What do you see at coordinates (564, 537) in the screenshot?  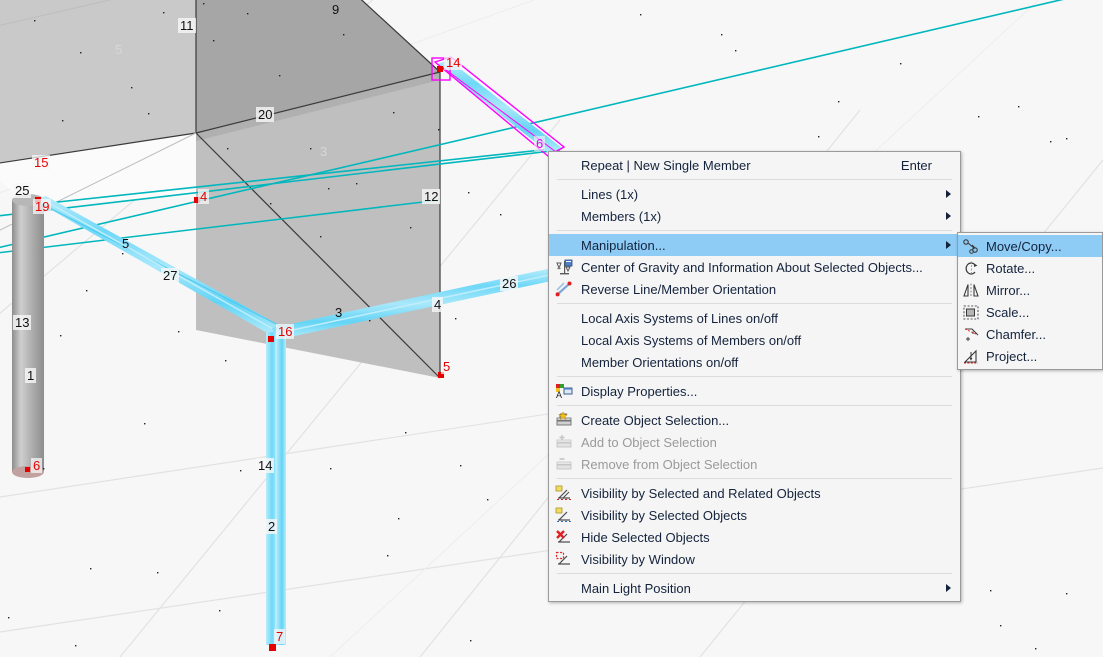 I see `hide-objects-icon` at bounding box center [564, 537].